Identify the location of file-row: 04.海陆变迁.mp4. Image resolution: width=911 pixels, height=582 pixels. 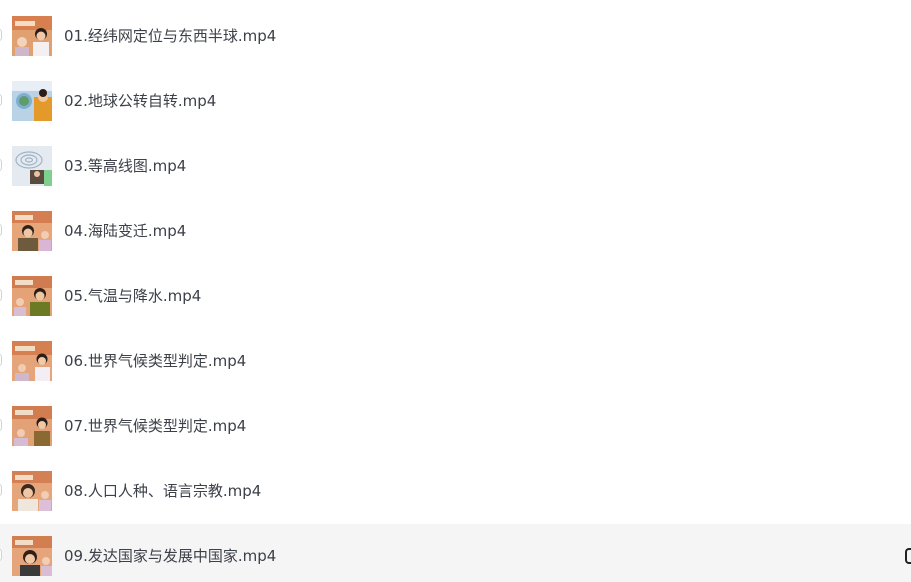
(455, 231).